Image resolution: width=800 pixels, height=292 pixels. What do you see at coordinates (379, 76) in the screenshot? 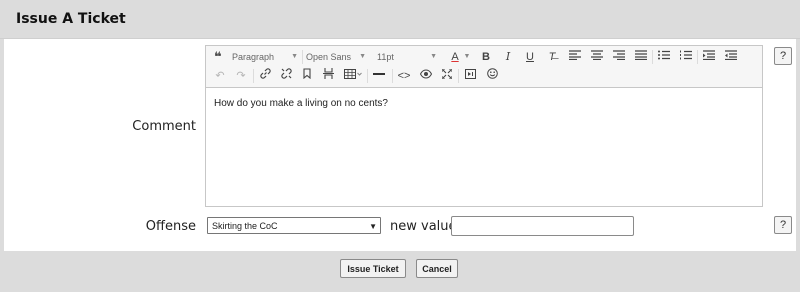
I see `horizontal-rule-icon` at bounding box center [379, 76].